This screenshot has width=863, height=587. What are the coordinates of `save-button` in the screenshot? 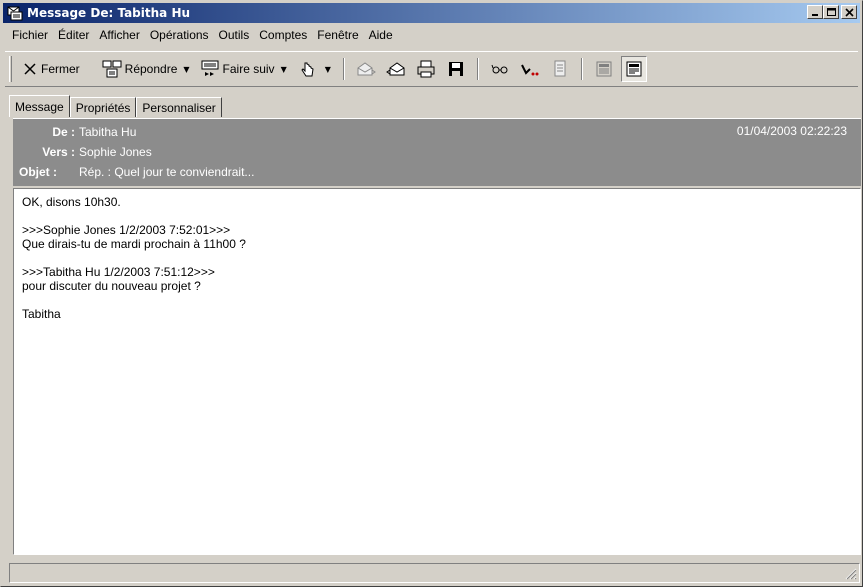 It's located at (456, 69).